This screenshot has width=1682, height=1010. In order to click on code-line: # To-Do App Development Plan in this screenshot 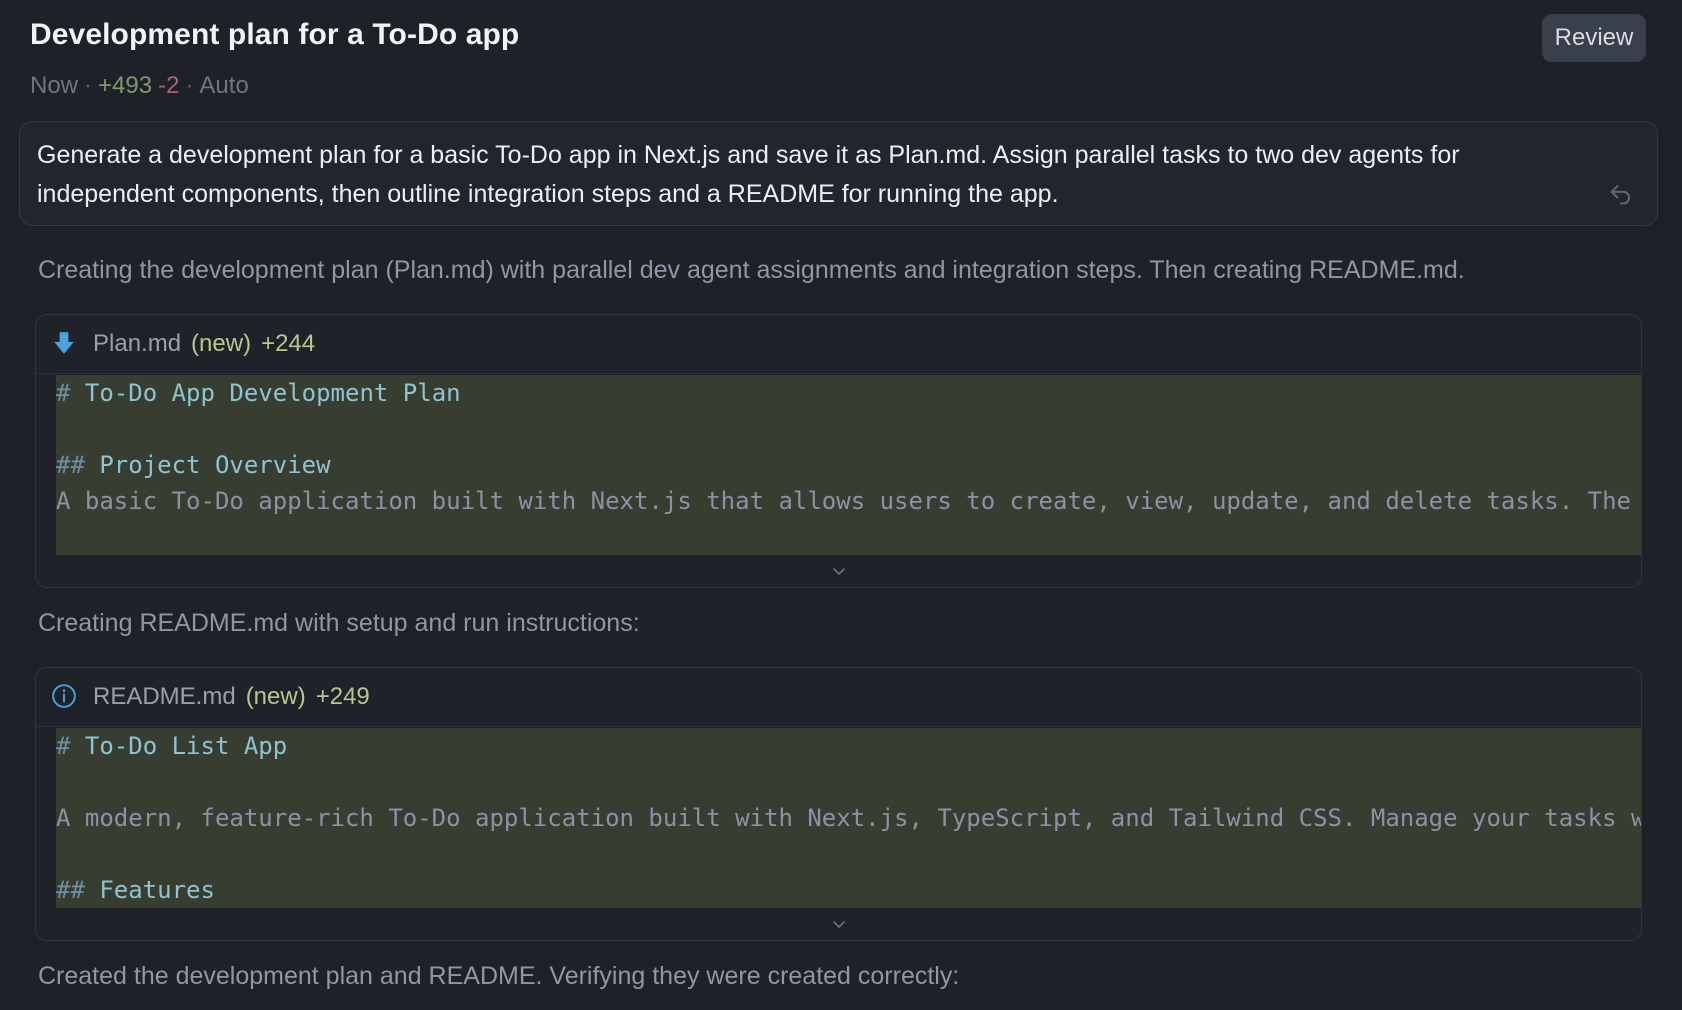, I will do `click(258, 393)`.